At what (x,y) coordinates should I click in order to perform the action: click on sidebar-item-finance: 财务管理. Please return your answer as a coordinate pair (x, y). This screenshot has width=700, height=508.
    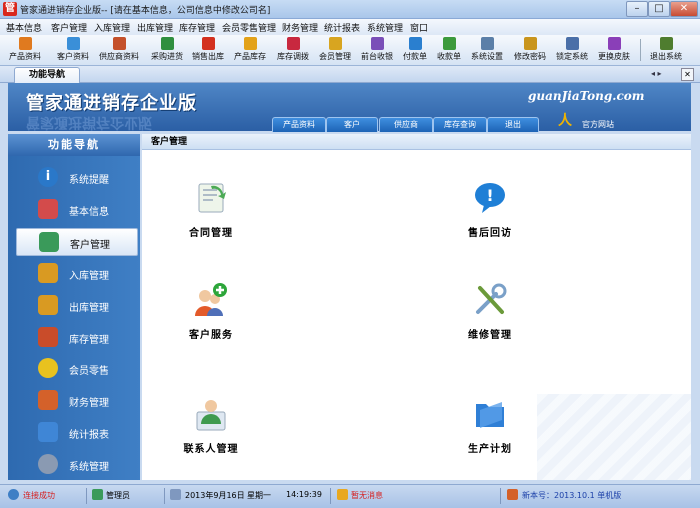
    Looking at the image, I should click on (76, 400).